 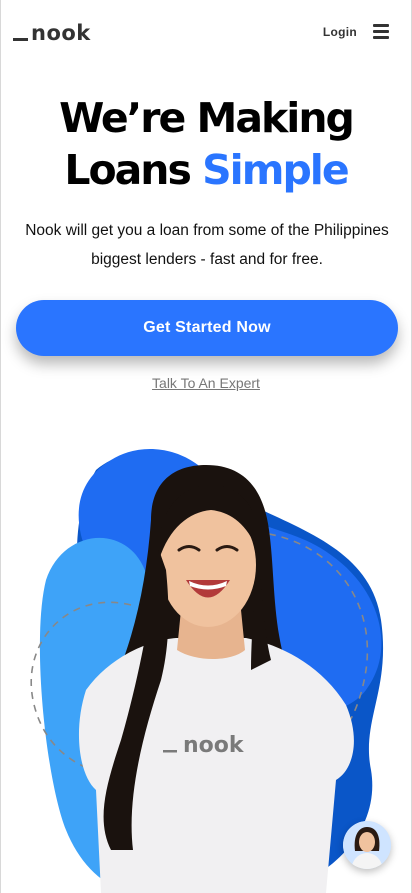 I want to click on hero-title: We’re Making Loans Simple, so click(x=206, y=144).